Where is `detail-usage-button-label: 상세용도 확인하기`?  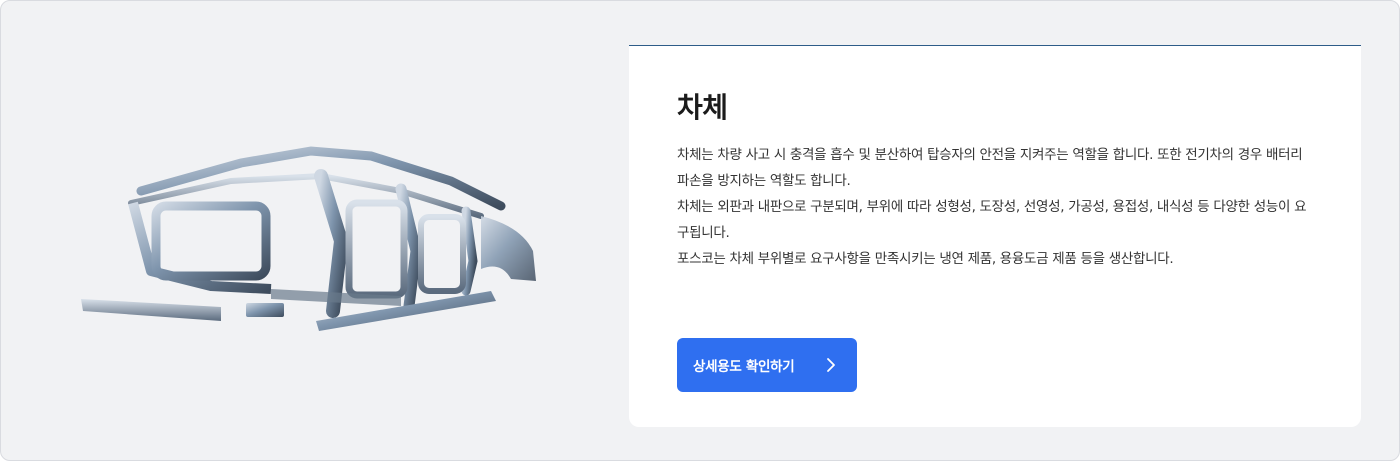 detail-usage-button-label: 상세용도 확인하기 is located at coordinates (744, 367).